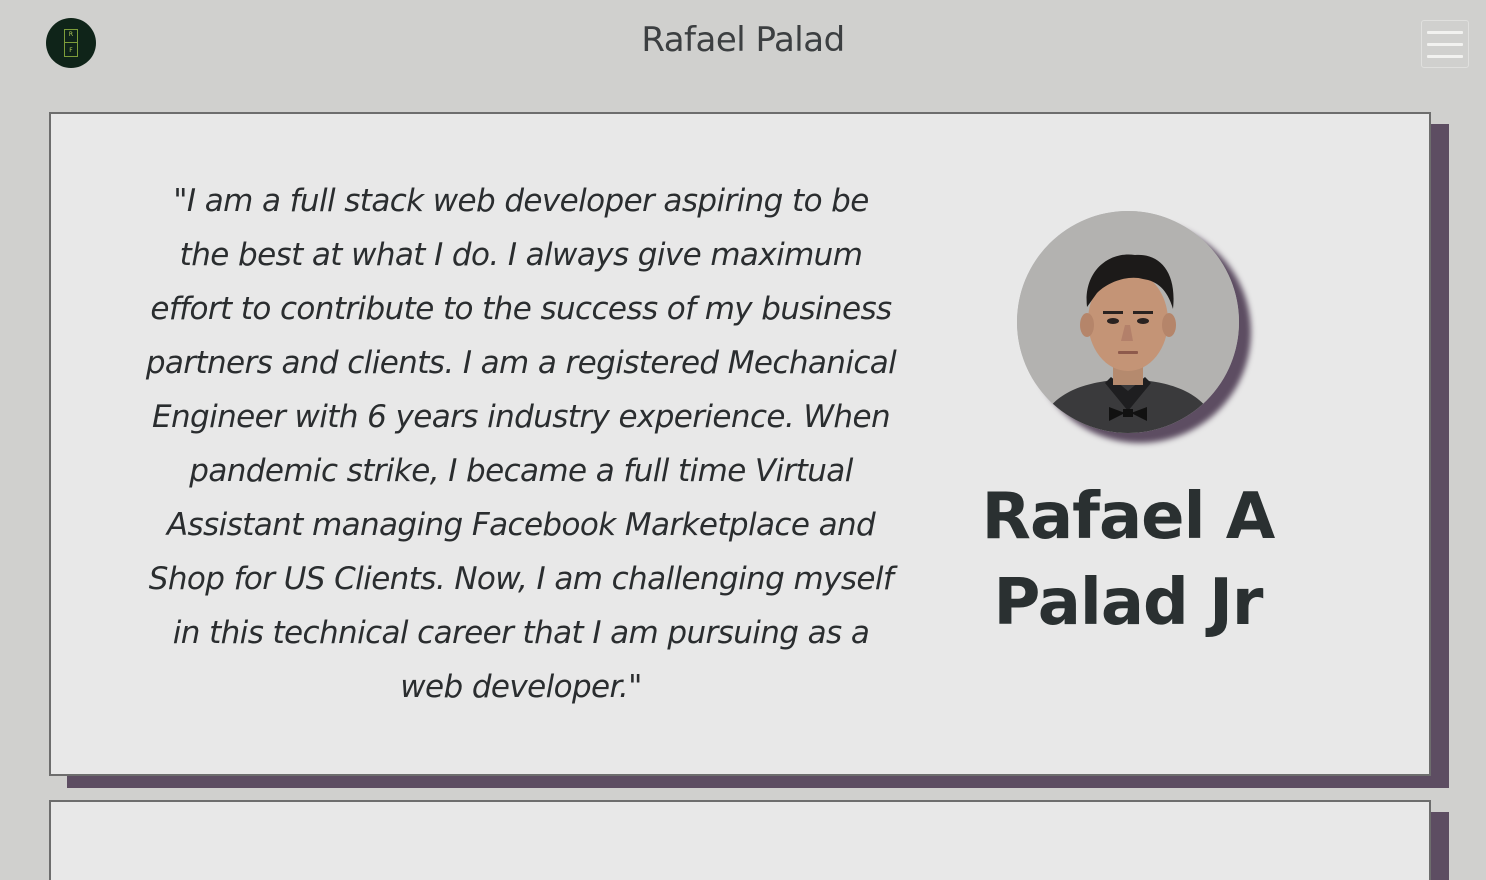 The height and width of the screenshot is (880, 1486). I want to click on profile-photo, so click(1128, 322).